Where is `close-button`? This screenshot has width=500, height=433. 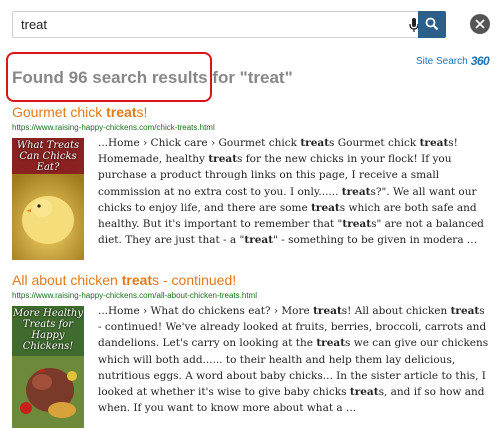 close-button is located at coordinates (480, 24).